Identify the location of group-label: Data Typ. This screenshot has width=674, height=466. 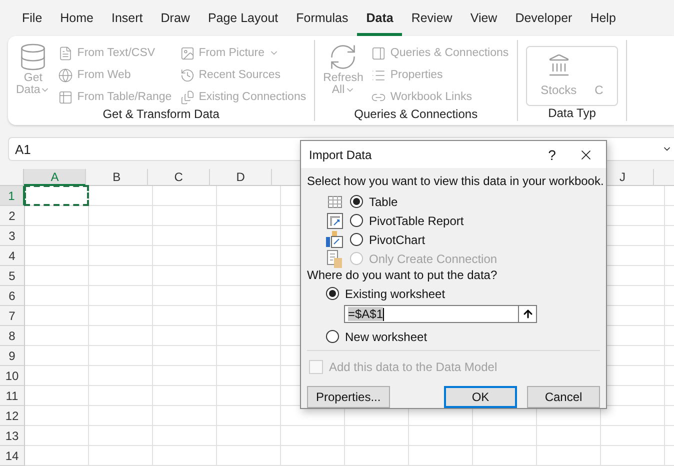
(572, 113).